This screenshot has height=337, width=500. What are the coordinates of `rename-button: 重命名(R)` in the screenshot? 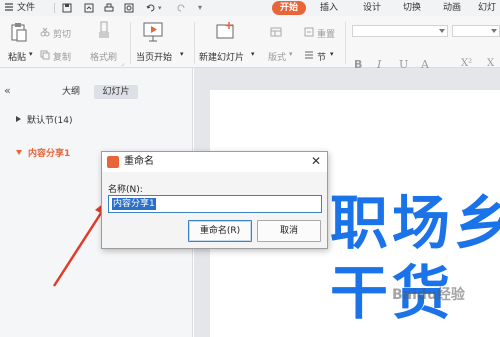 It's located at (220, 231).